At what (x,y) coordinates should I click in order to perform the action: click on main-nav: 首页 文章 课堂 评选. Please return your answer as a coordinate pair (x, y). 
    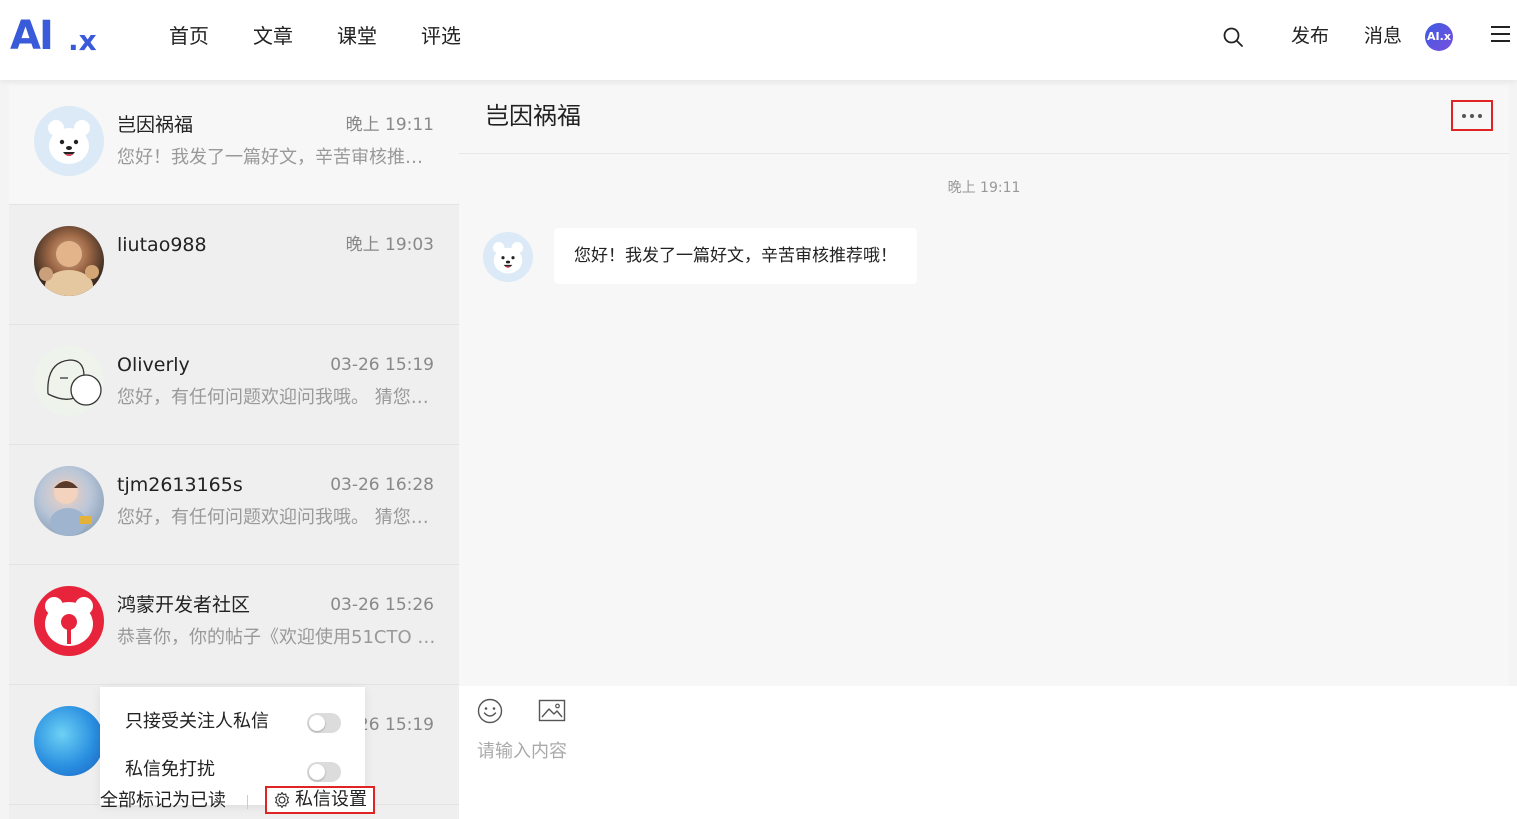
    Looking at the image, I should click on (337, 36).